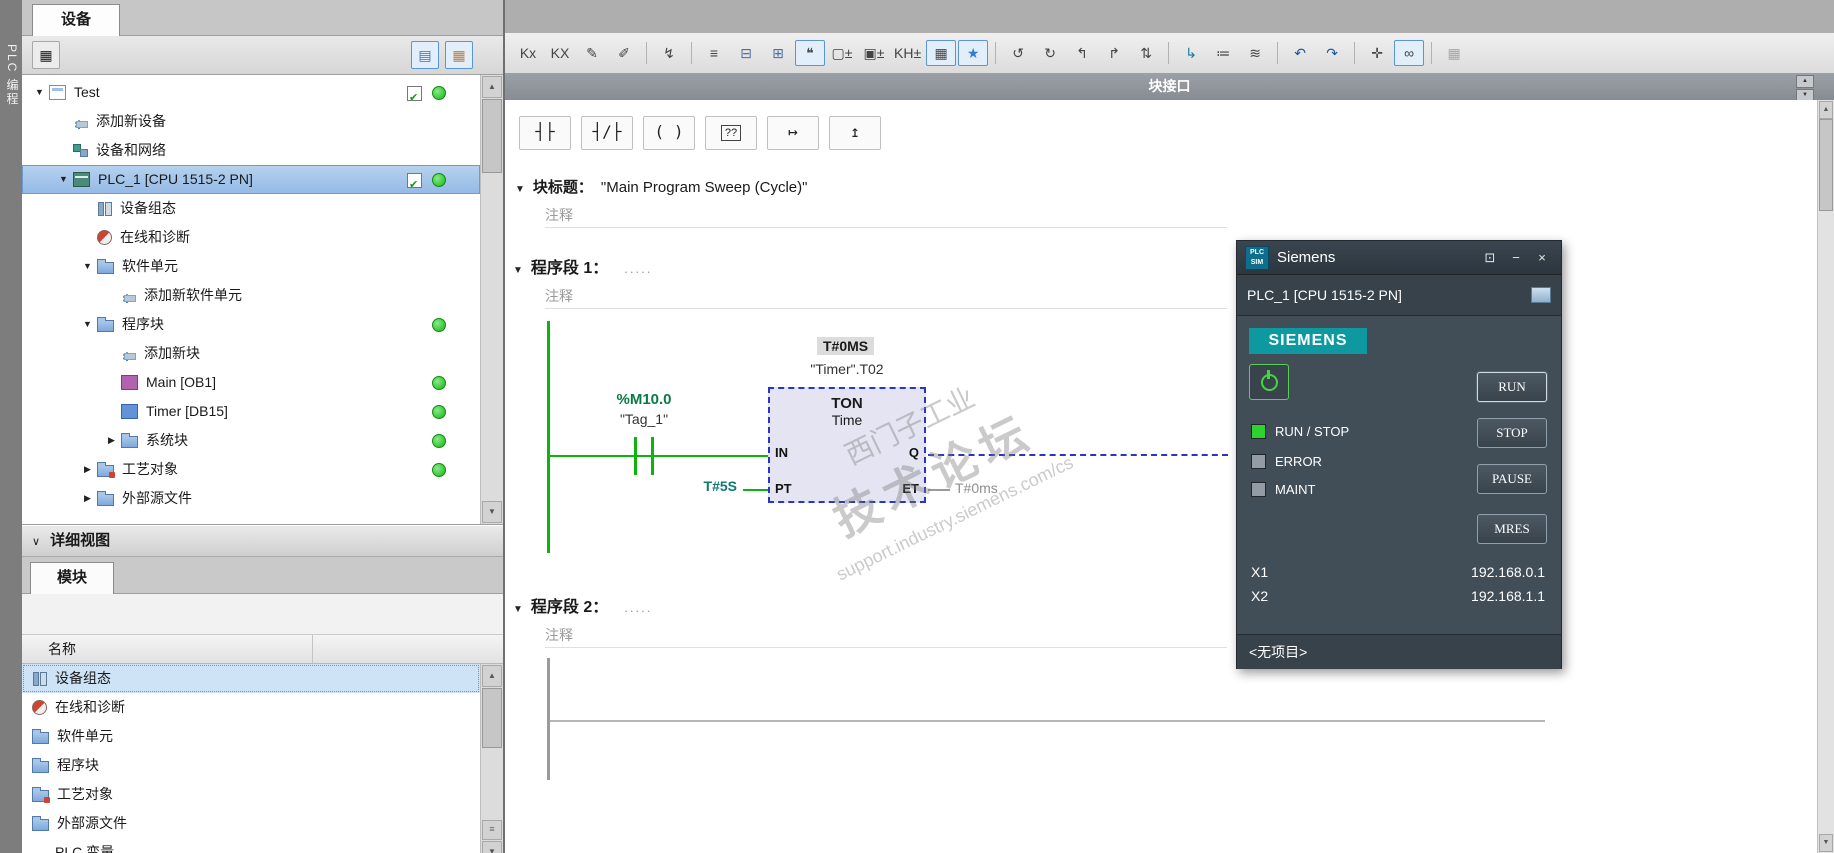  I want to click on list-item: 在线和诊断, so click(251, 707).